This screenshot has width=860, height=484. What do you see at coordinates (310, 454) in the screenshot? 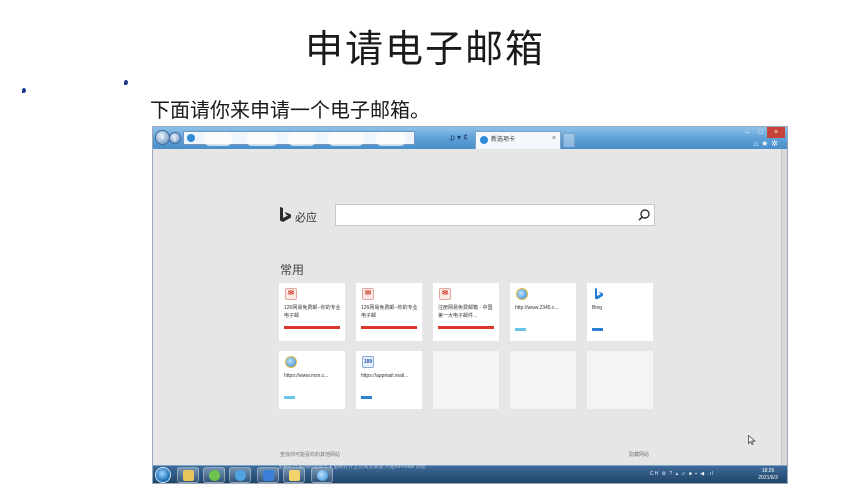
I see `discover-sites-link: 查找你可能喜欢的其他网站` at bounding box center [310, 454].